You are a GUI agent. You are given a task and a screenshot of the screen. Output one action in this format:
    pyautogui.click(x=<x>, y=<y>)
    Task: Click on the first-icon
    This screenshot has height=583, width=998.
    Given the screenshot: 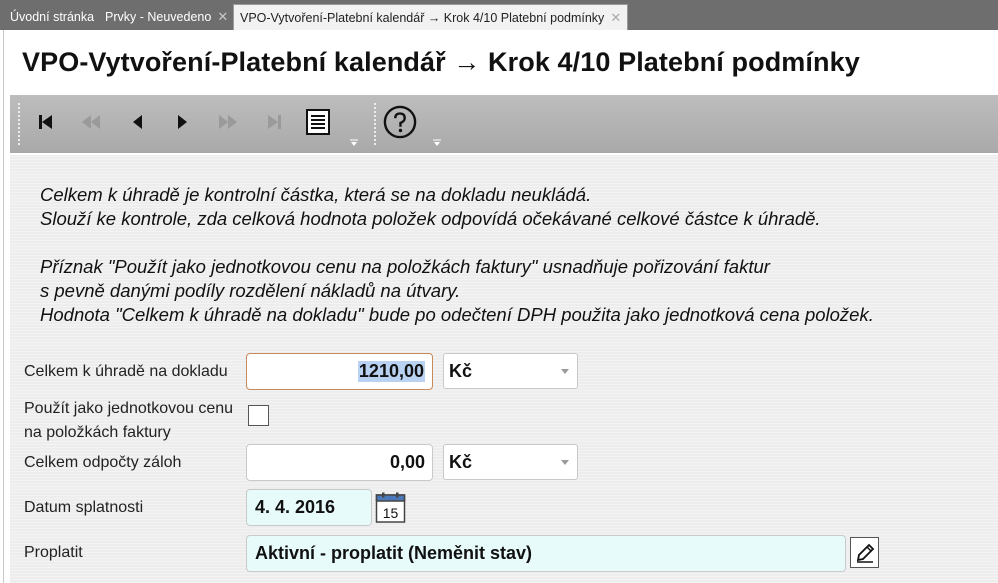 What is the action you would take?
    pyautogui.click(x=45, y=122)
    